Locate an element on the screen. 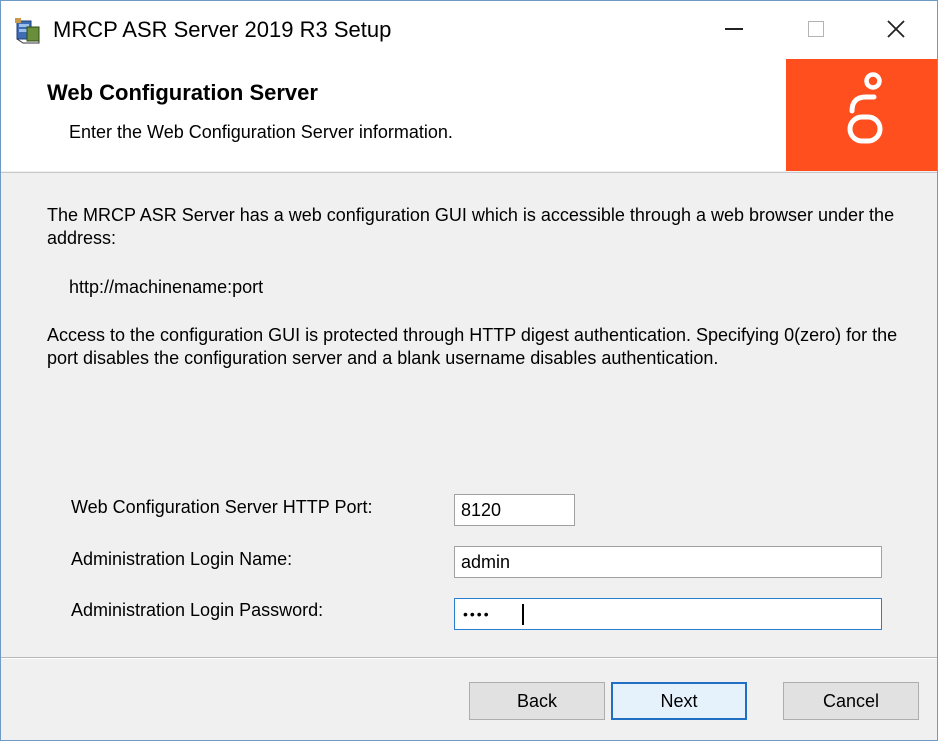 Image resolution: width=938 pixels, height=741 pixels. installer-icon is located at coordinates (27, 31).